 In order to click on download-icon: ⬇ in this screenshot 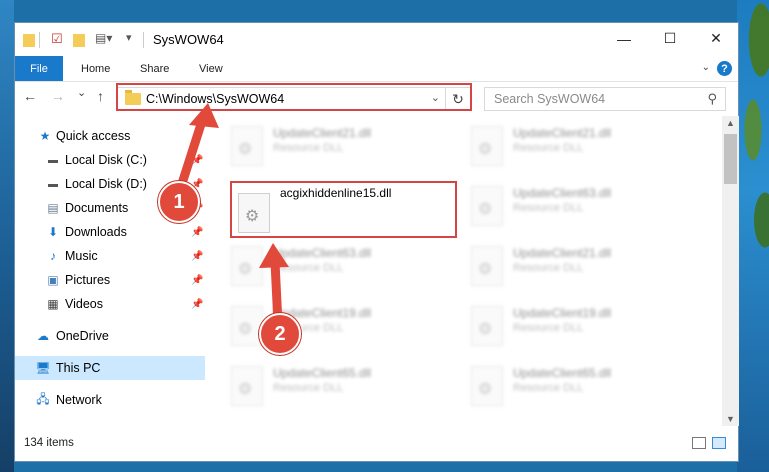, I will do `click(53, 232)`.